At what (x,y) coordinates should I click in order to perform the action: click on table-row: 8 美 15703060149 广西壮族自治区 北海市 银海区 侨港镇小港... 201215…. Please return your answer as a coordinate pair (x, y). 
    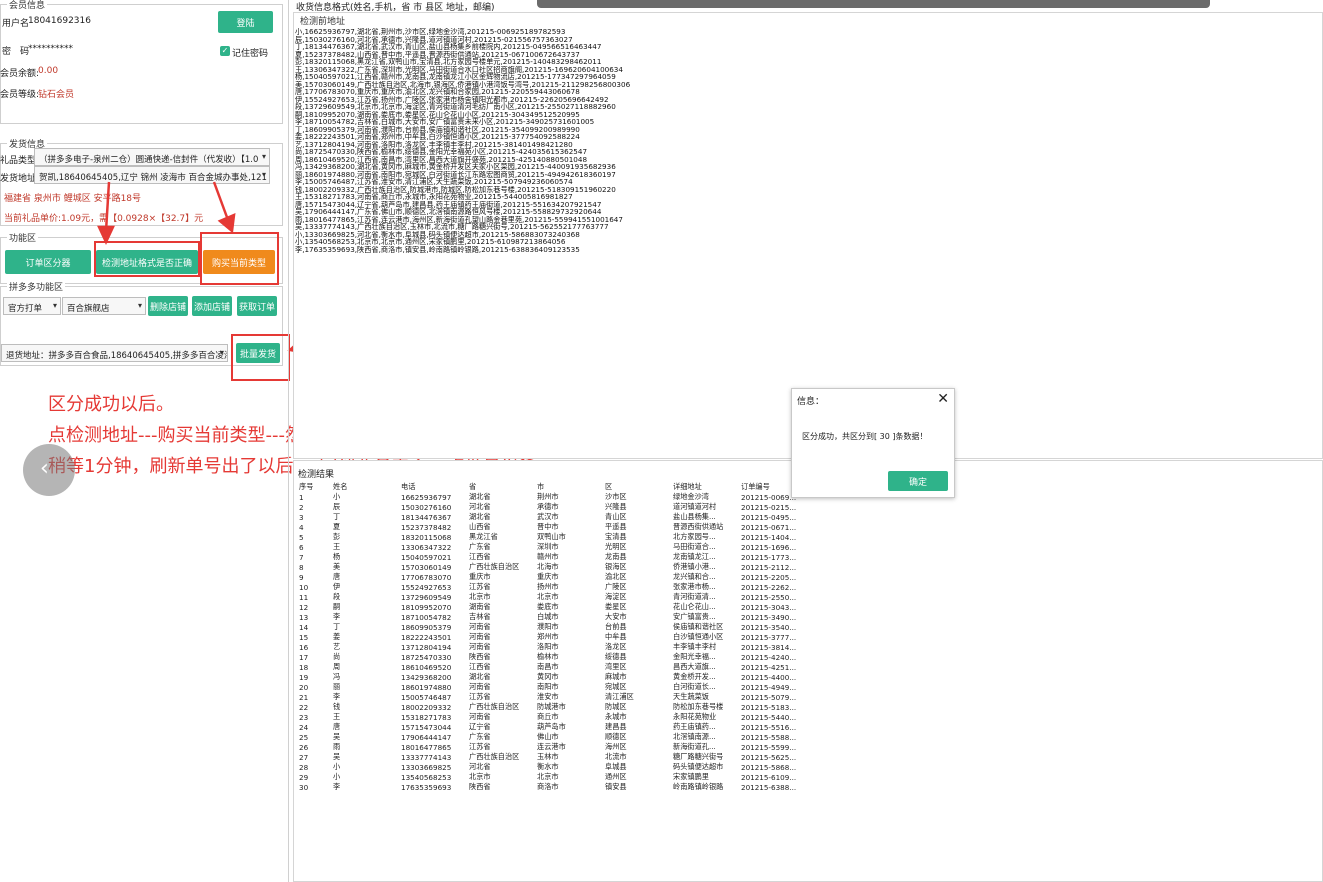
    Looking at the image, I should click on (549, 567).